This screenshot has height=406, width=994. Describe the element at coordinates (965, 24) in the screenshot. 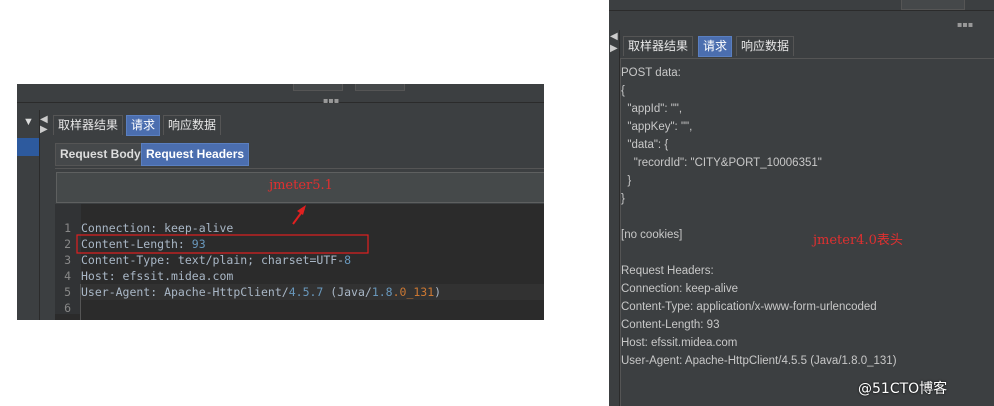

I see `splitter-grip-icon: ▪▪▪` at that location.